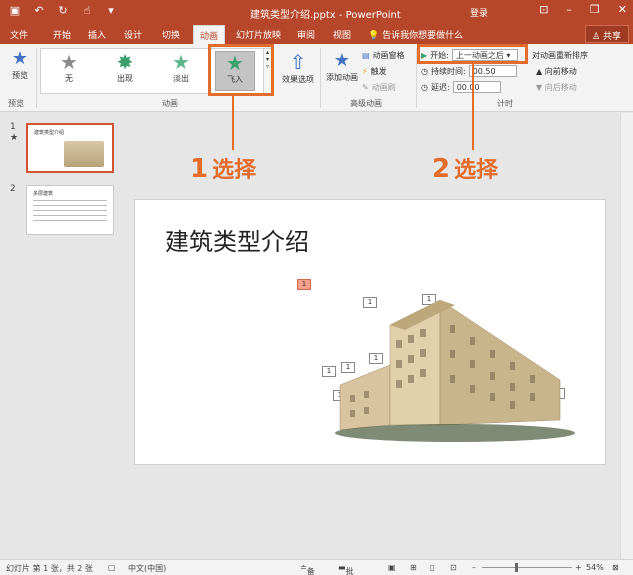 This screenshot has width=633, height=575. I want to click on animation-tag: 1, so click(304, 284).